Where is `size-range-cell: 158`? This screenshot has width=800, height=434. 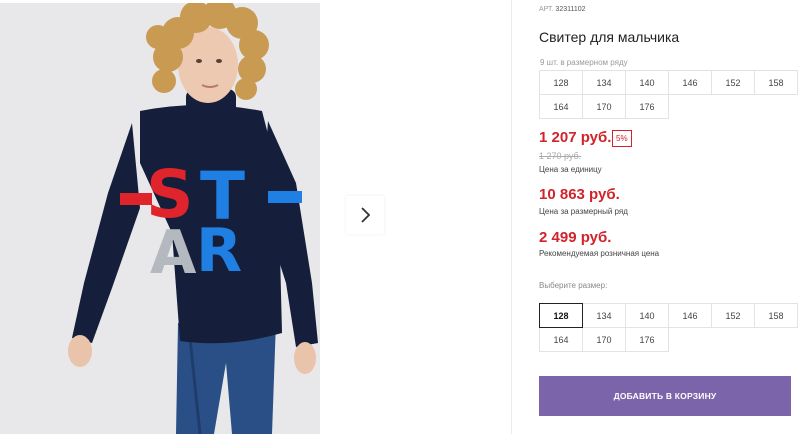
size-range-cell: 158 is located at coordinates (776, 82).